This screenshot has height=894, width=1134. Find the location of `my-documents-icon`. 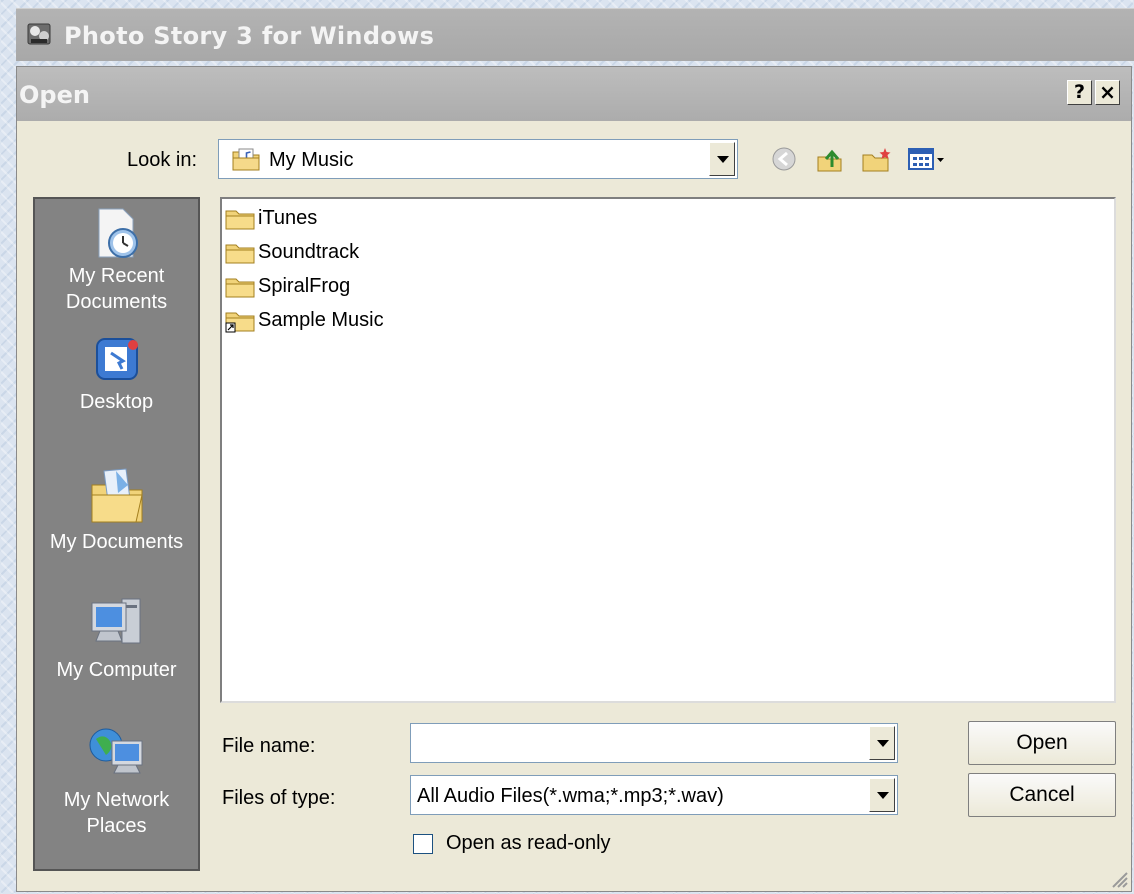

my-documents-icon is located at coordinates (117, 495).